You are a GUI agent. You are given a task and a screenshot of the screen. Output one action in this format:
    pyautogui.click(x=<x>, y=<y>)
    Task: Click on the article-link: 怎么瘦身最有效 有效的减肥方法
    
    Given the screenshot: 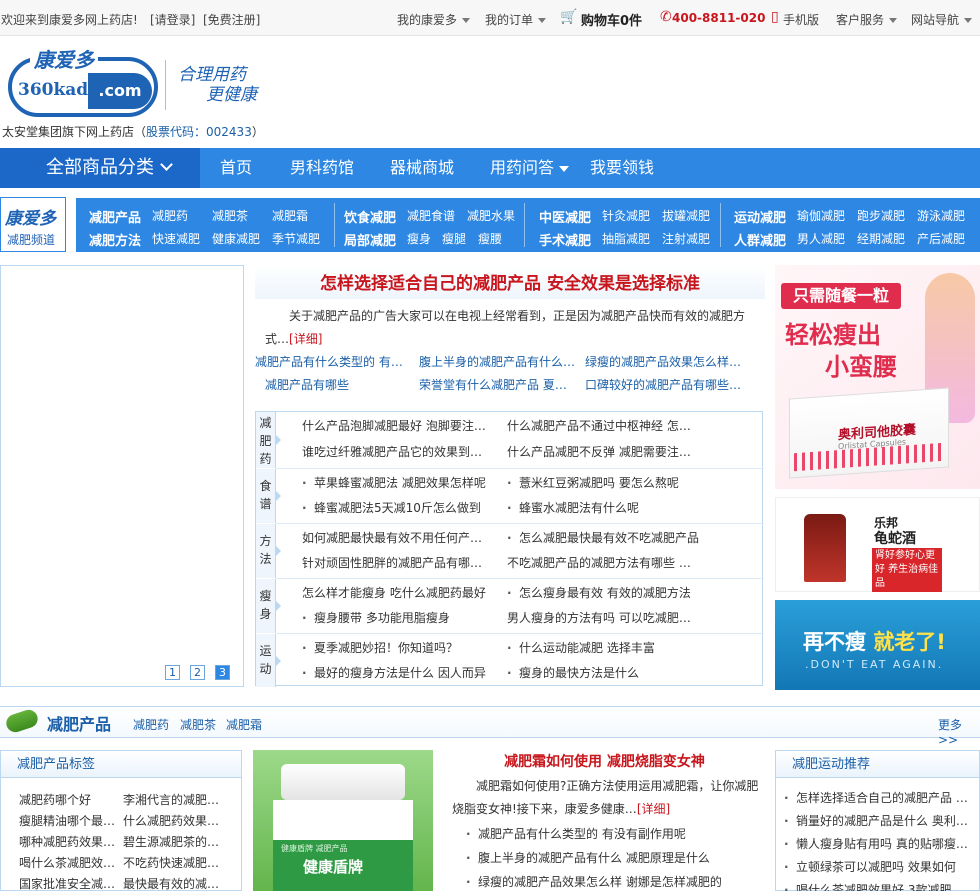 What is the action you would take?
    pyautogui.click(x=607, y=592)
    